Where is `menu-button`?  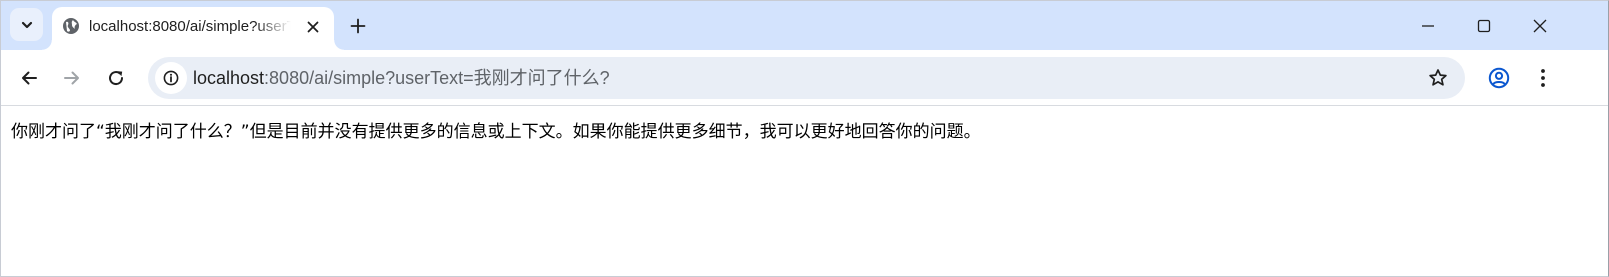 menu-button is located at coordinates (1543, 78).